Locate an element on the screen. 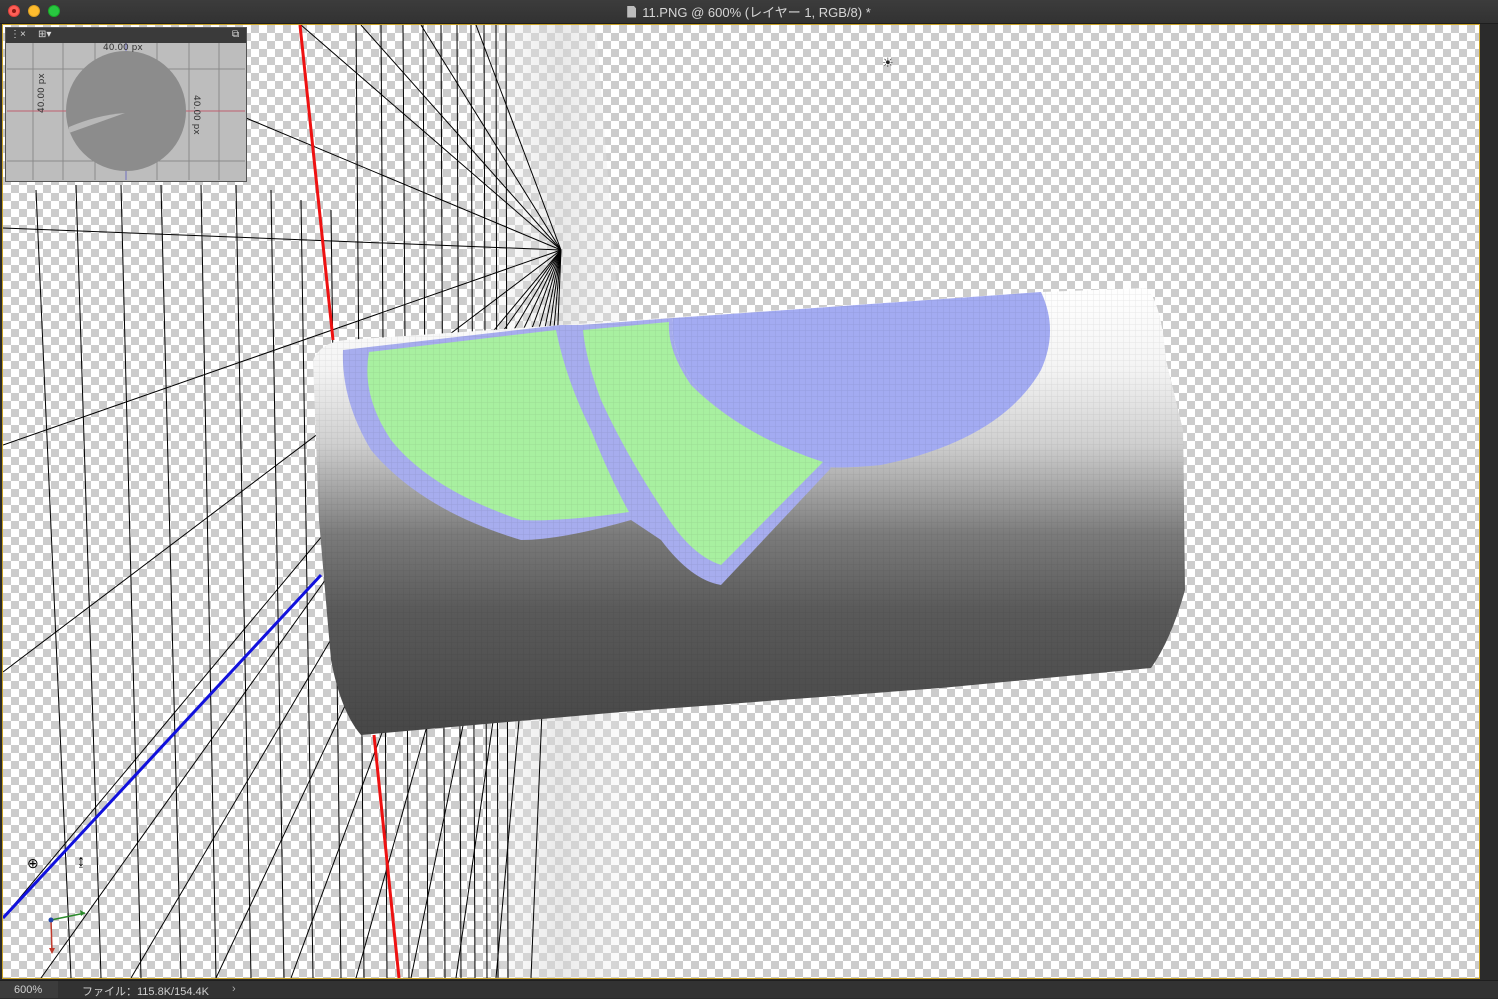 The width and height of the screenshot is (1498, 999). panel-grip-icon: ⋮× is located at coordinates (18, 34).